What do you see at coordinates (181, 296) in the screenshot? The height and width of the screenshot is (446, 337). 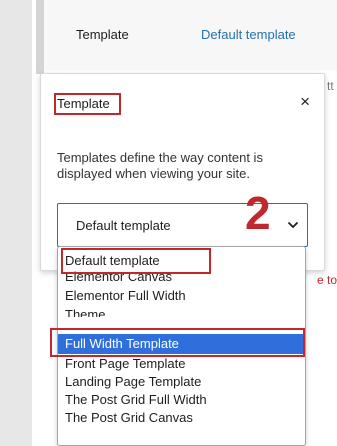 I see `dropdown-option-elementor-full-width: Elementor Full Width` at bounding box center [181, 296].